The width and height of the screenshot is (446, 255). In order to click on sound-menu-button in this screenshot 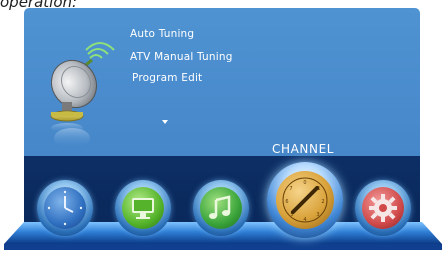, I will do `click(221, 208)`.